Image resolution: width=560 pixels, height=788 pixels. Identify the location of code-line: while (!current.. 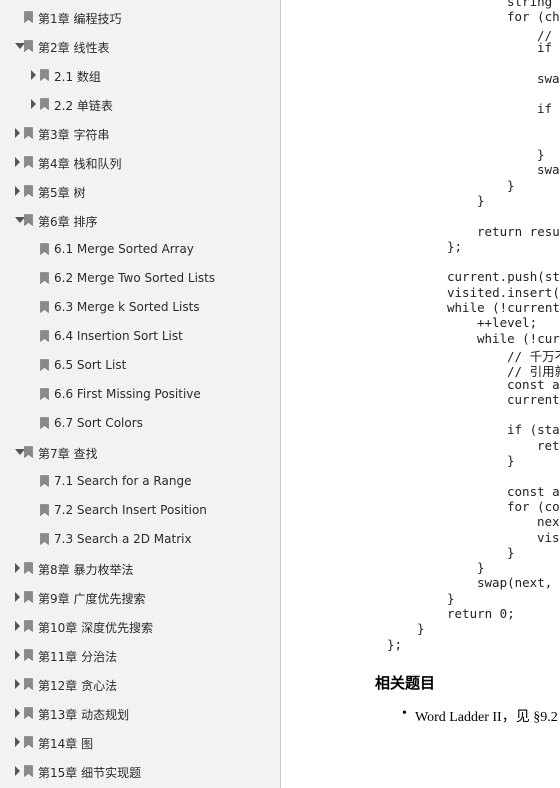
(503, 307).